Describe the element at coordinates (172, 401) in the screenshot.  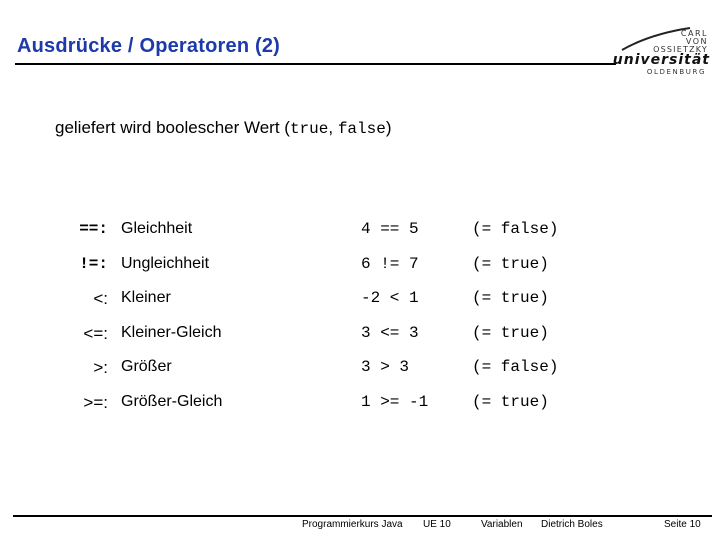
I see `operator-name: Größer-Gleich` at that location.